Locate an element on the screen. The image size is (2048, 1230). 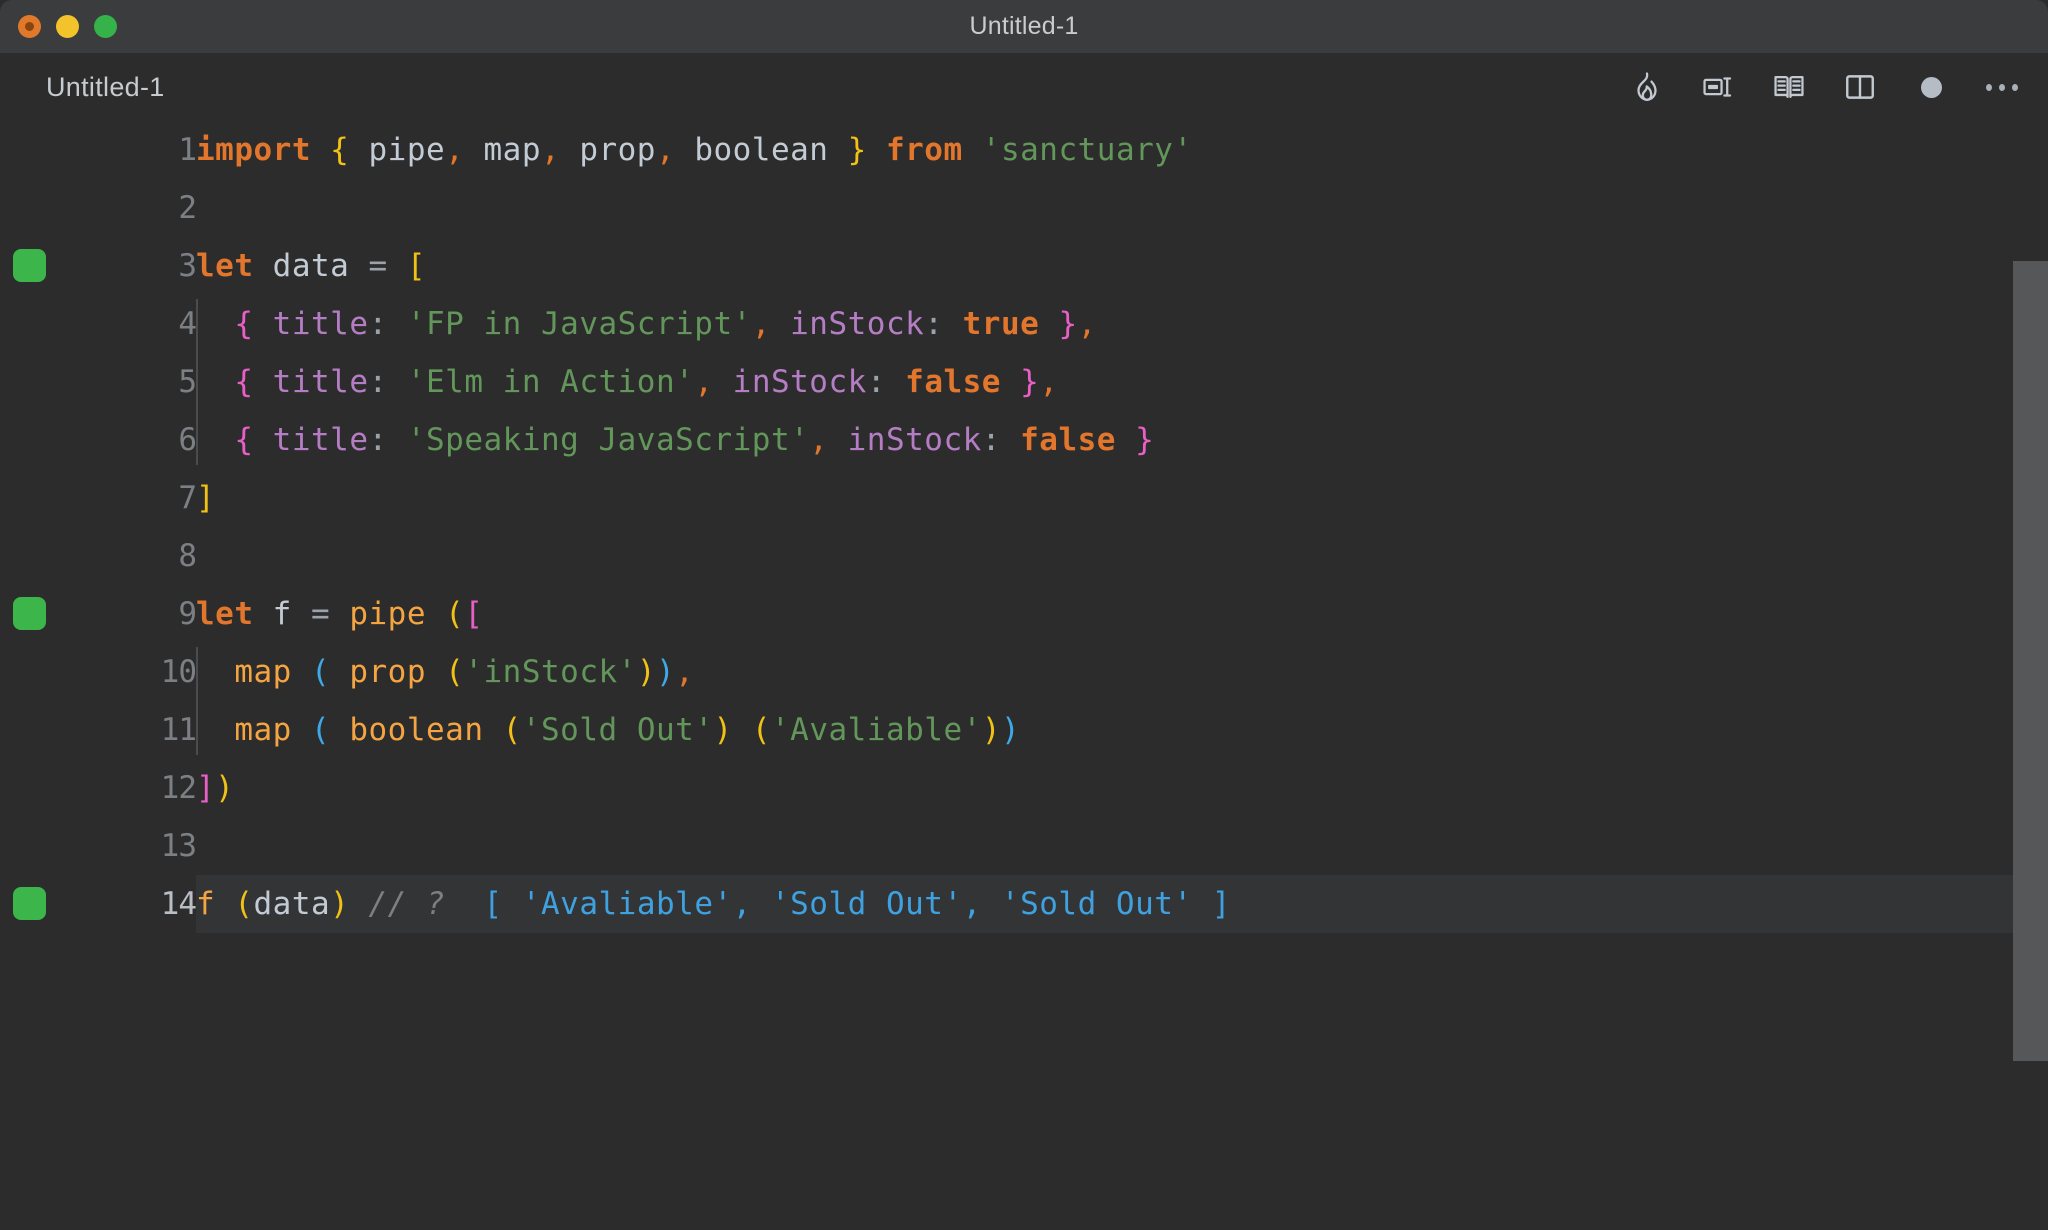
more-actions-ellipsis-icon is located at coordinates (2002, 87).